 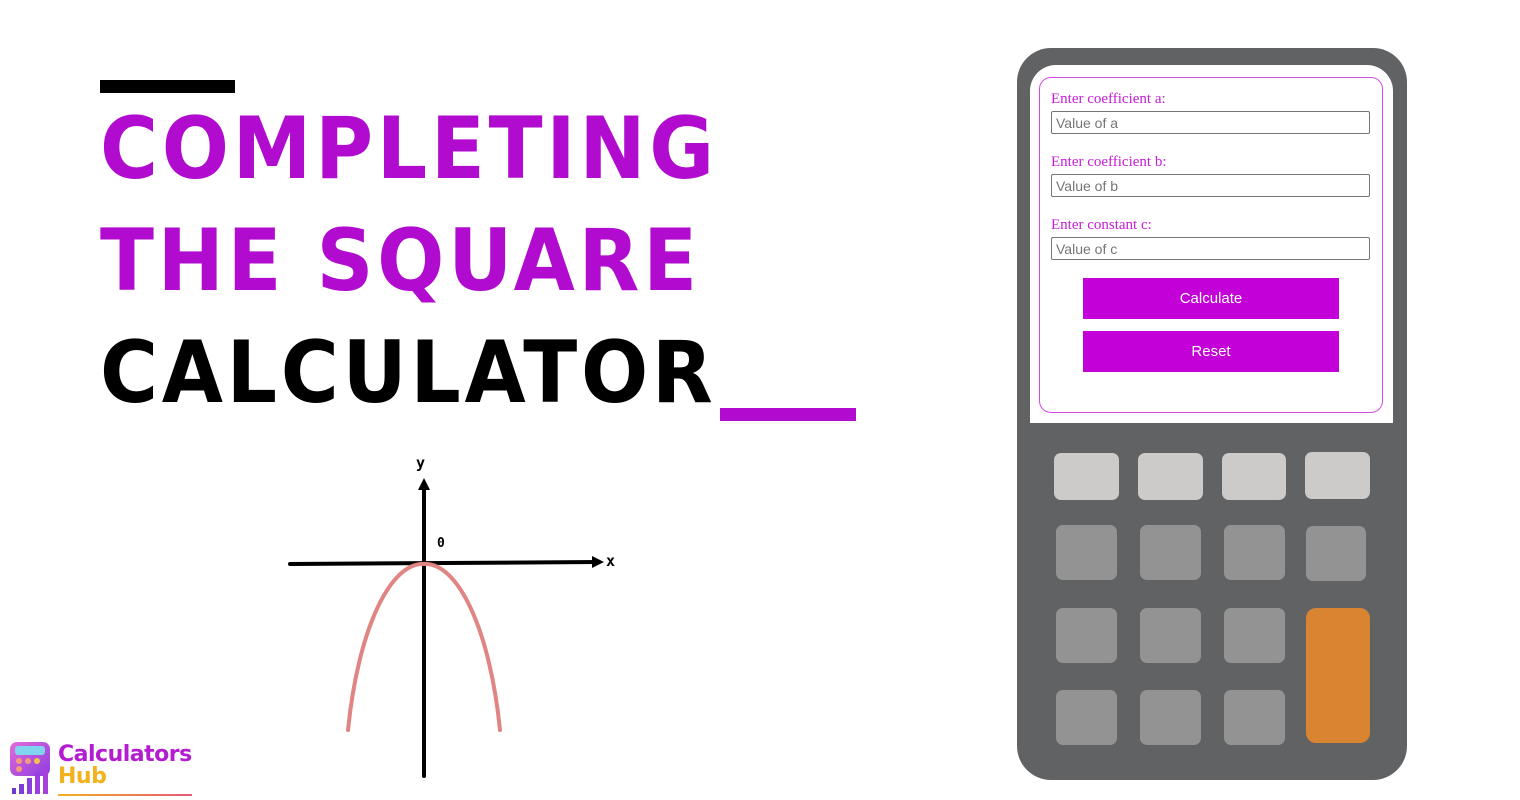 I want to click on calculators-hub-logo: Calculators Hub, so click(x=101, y=768).